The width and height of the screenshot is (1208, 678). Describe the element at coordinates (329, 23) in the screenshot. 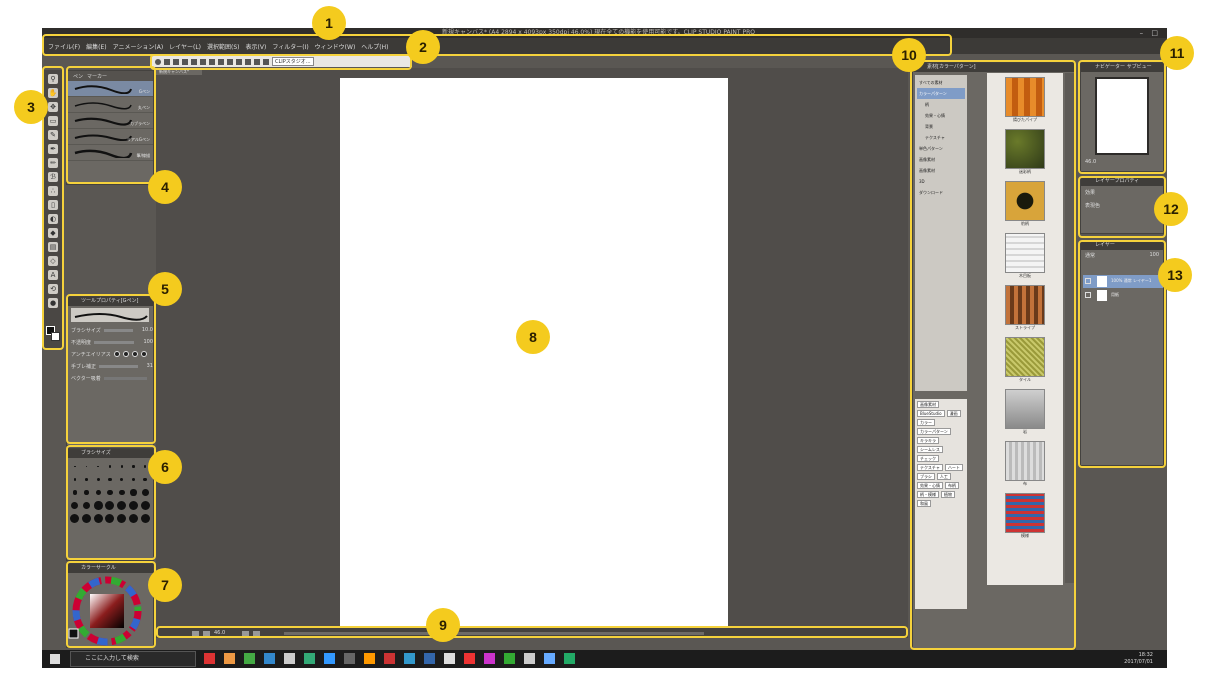

I see `callout-badge: 1` at that location.